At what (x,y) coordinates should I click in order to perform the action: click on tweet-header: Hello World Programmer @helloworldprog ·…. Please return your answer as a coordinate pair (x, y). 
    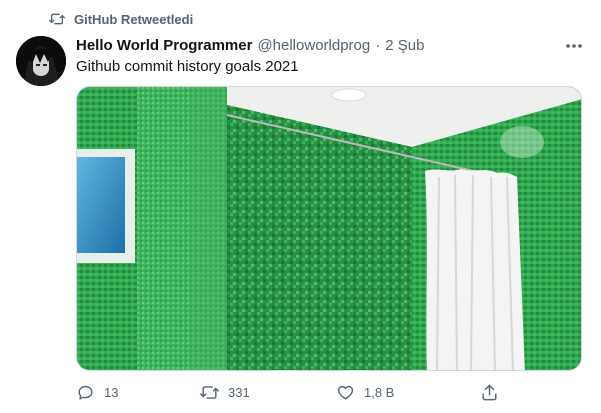
    Looking at the image, I should click on (250, 45).